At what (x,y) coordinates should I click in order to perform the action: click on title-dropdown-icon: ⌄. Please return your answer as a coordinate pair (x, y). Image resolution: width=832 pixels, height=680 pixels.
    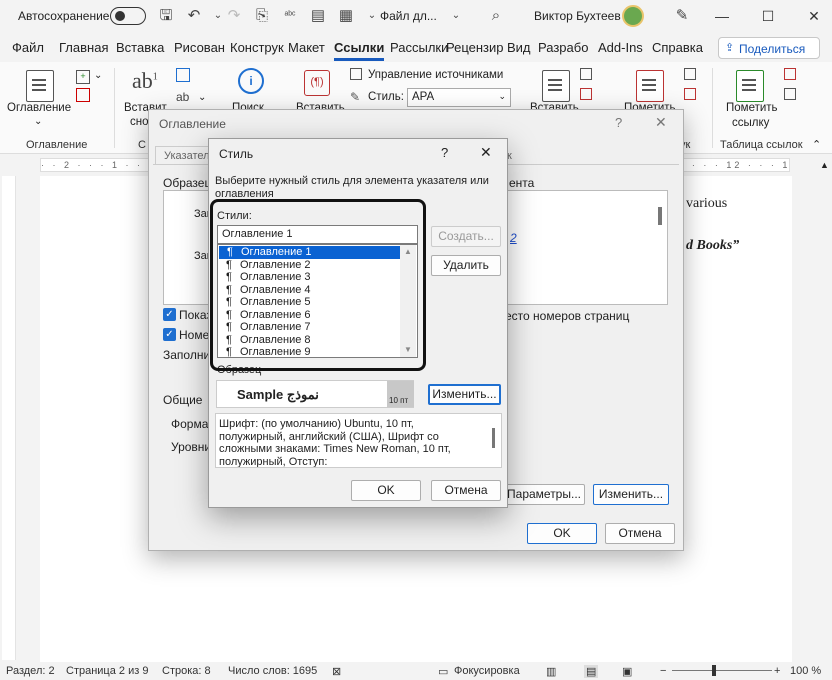
    Looking at the image, I should click on (456, 16).